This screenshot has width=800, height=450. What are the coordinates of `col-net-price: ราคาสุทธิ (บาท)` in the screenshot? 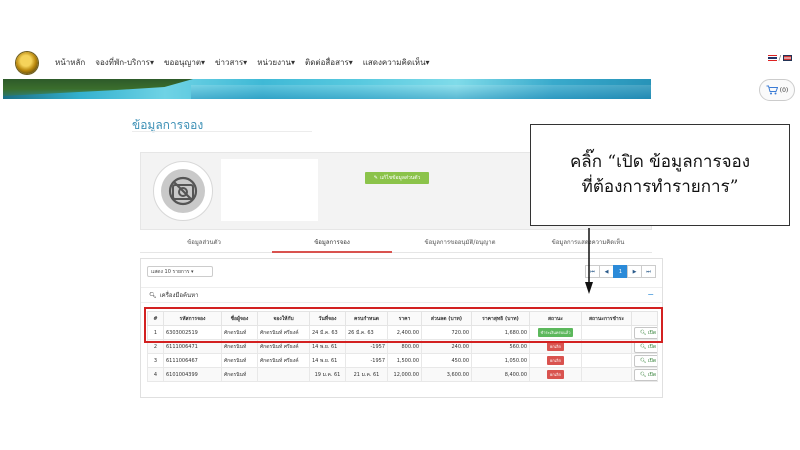 It's located at (500, 318).